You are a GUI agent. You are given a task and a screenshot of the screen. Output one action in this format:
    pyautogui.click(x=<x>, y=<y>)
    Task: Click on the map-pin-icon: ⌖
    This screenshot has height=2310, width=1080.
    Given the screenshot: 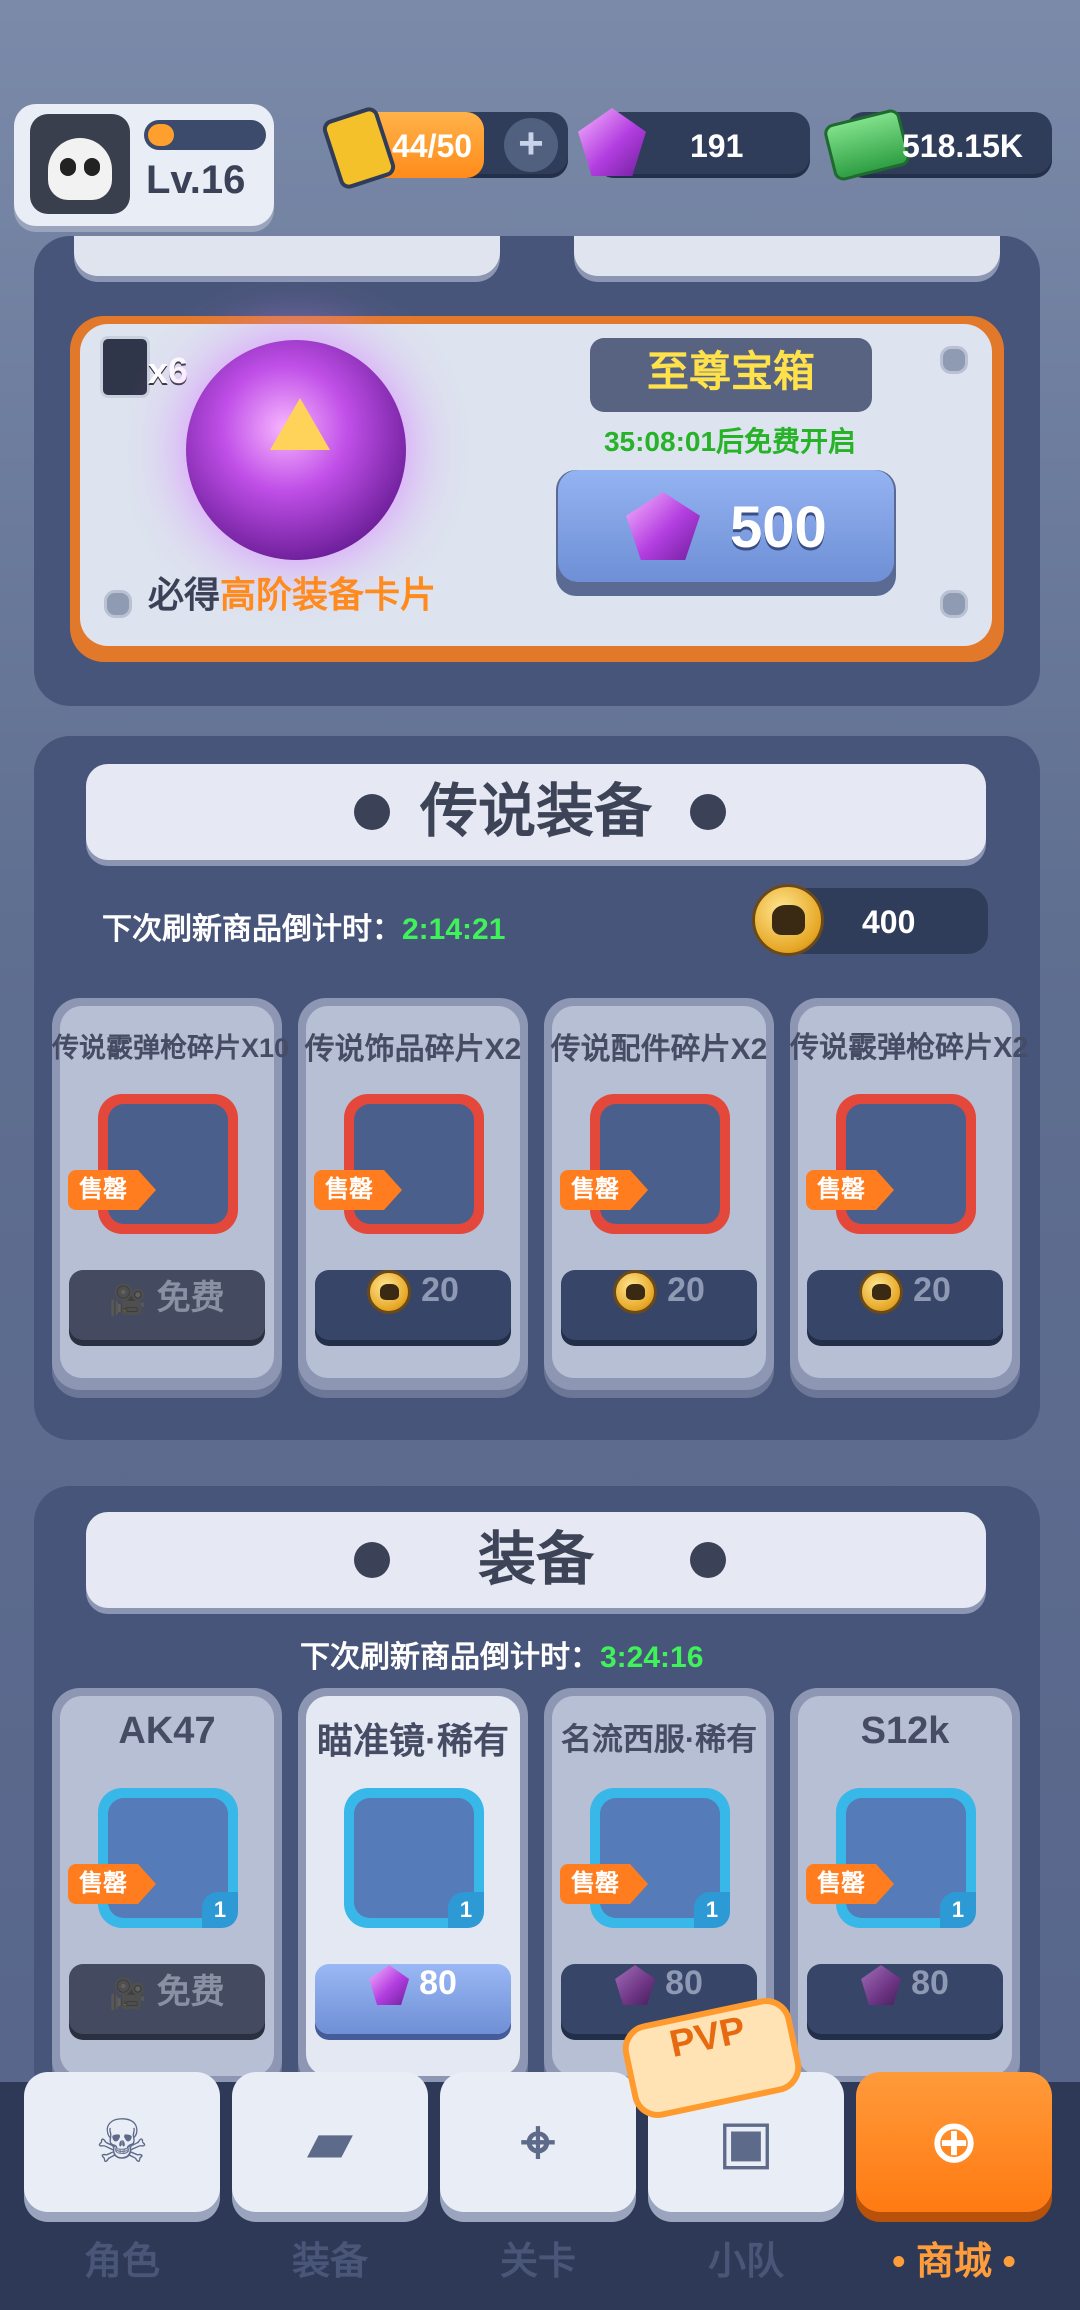 What is the action you would take?
    pyautogui.click(x=538, y=2142)
    